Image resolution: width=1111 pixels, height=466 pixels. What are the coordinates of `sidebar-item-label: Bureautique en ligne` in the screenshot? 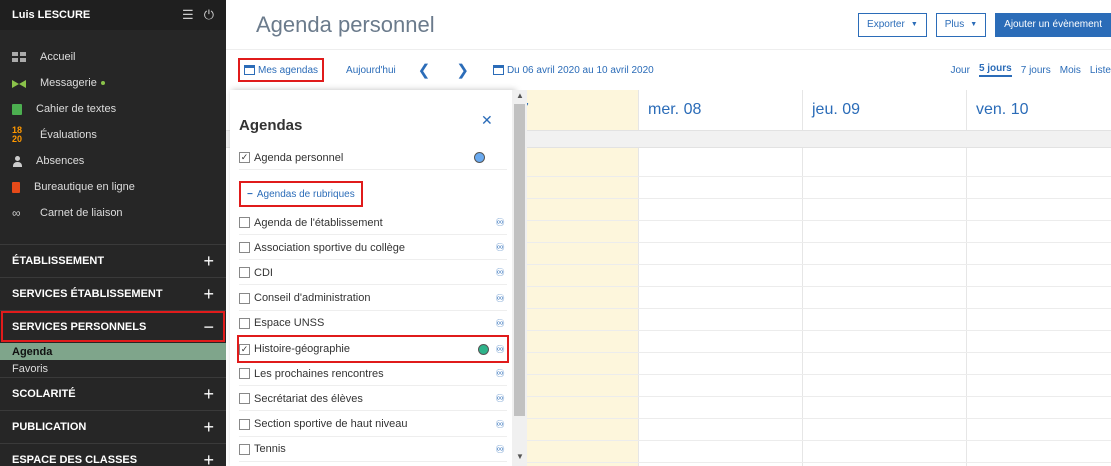 It's located at (84, 187).